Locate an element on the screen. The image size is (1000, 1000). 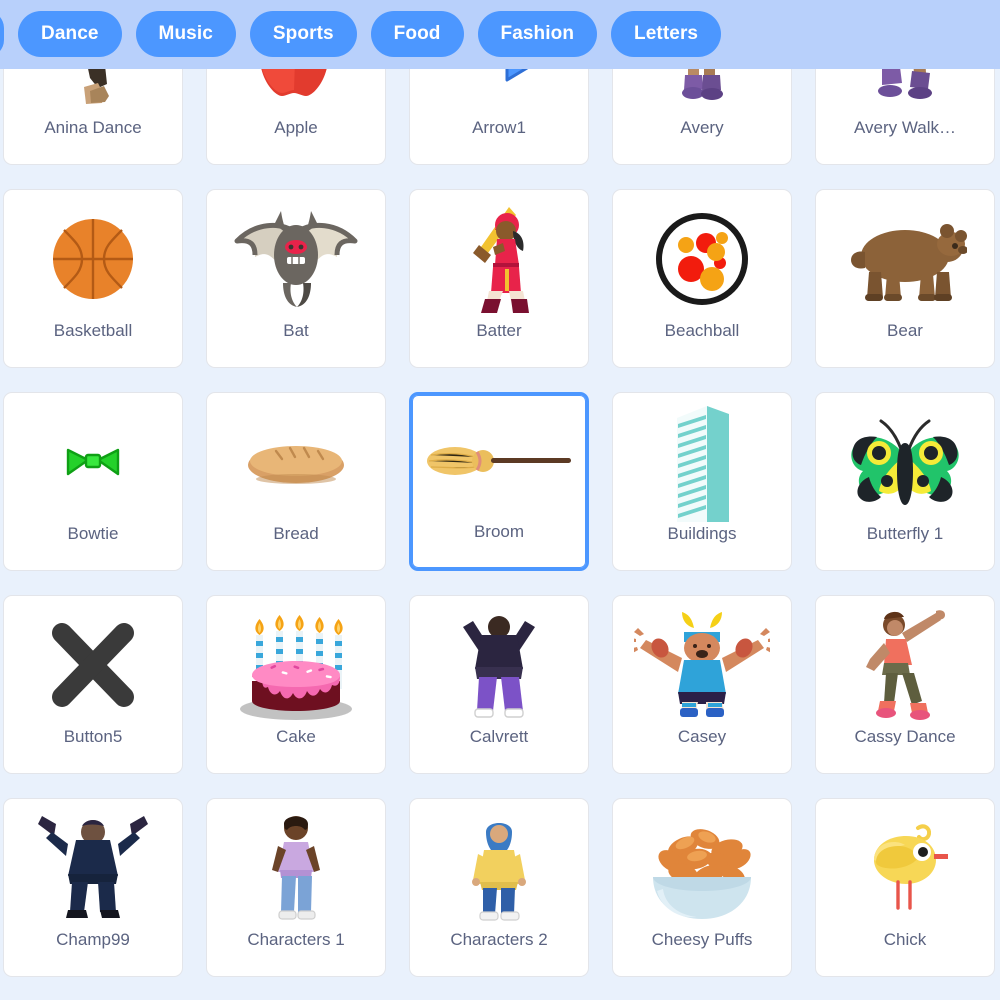
sprite-card-cheesy-puffs: Cheesy Puffs is located at coordinates (702, 887).